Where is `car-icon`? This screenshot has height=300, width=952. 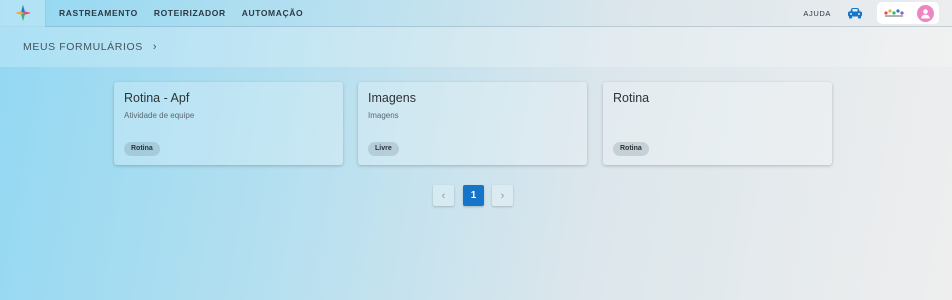 car-icon is located at coordinates (855, 13).